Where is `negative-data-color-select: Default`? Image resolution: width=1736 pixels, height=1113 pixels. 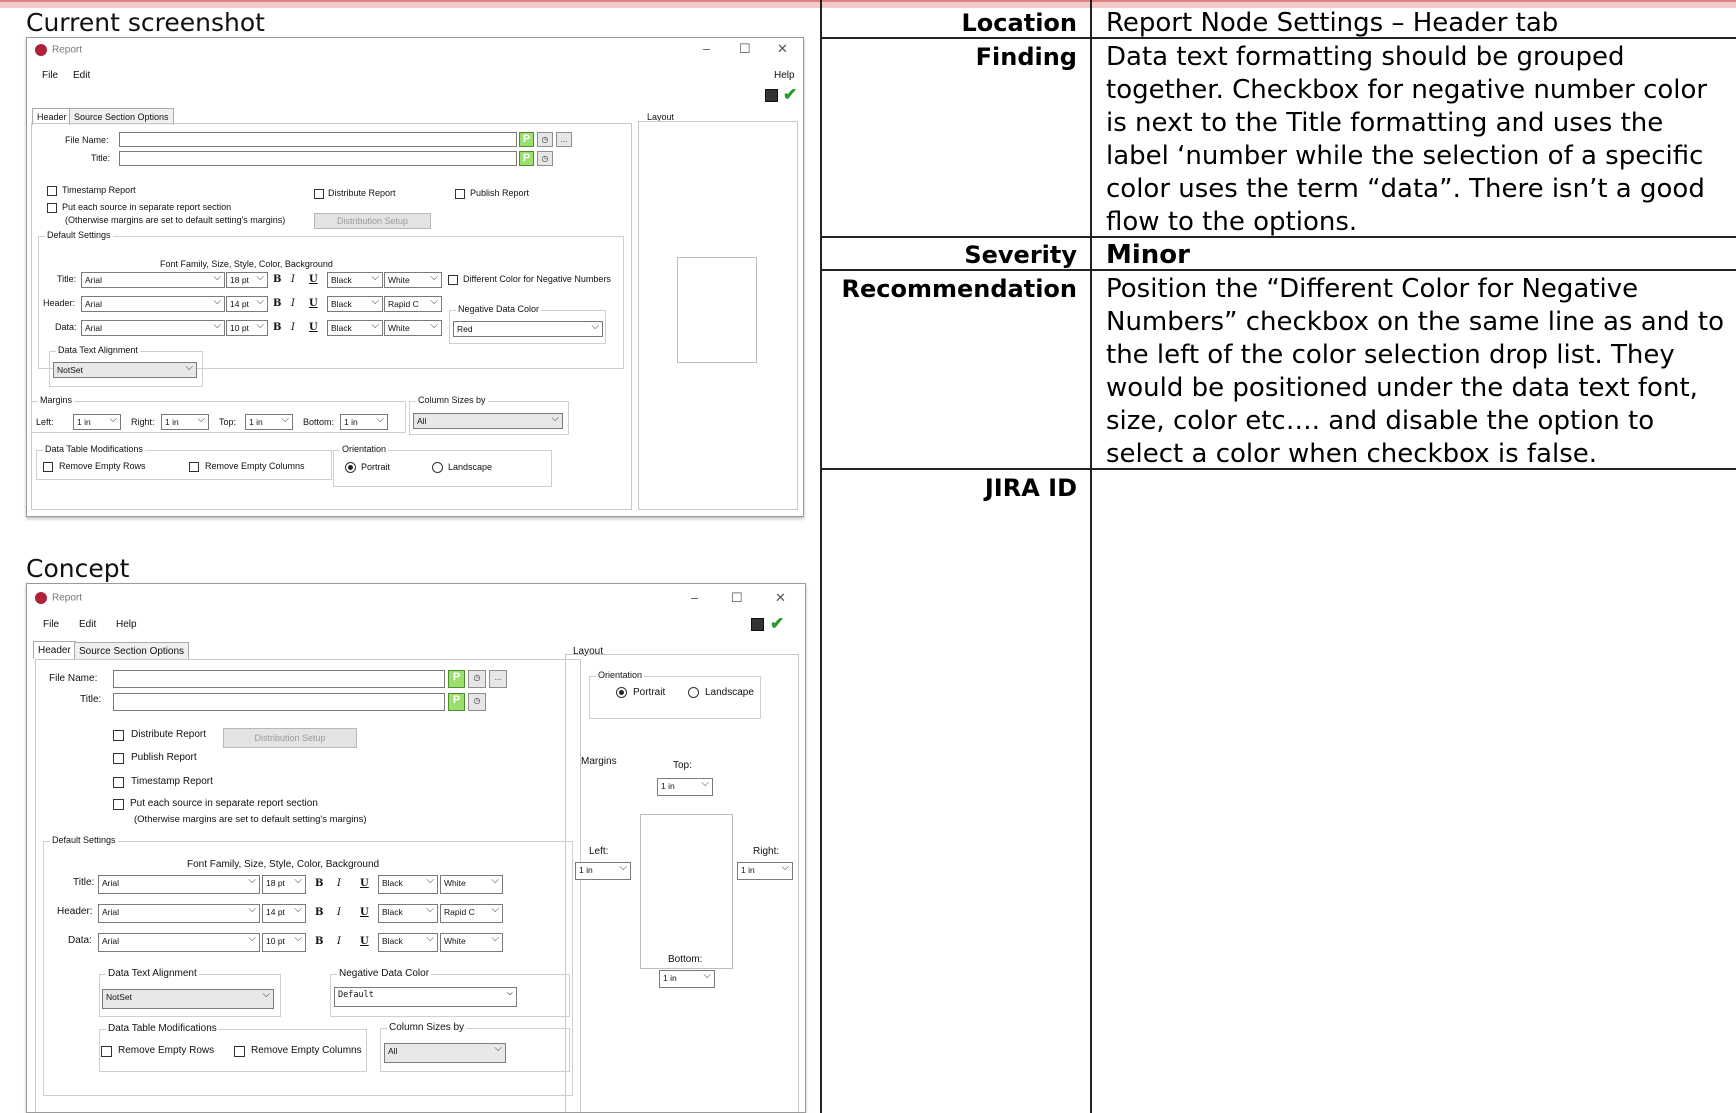
negative-data-color-select: Default is located at coordinates (425, 997).